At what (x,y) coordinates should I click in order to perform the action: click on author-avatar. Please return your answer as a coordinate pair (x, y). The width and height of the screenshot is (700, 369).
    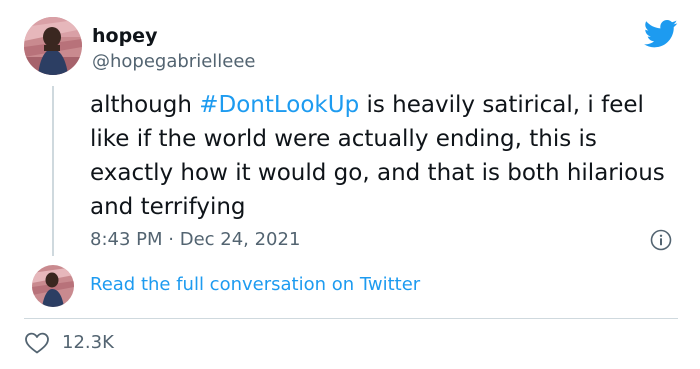
    Looking at the image, I should click on (53, 46).